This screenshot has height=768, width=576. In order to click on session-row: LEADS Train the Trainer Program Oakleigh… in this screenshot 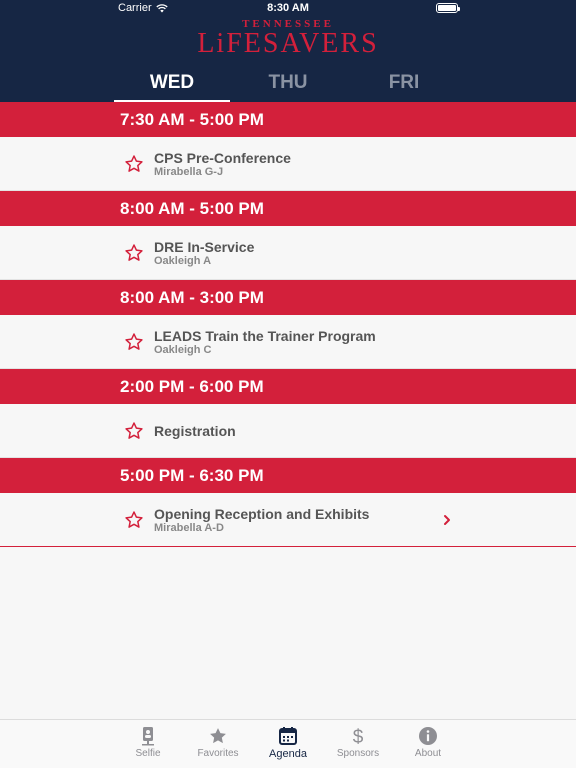, I will do `click(288, 342)`.